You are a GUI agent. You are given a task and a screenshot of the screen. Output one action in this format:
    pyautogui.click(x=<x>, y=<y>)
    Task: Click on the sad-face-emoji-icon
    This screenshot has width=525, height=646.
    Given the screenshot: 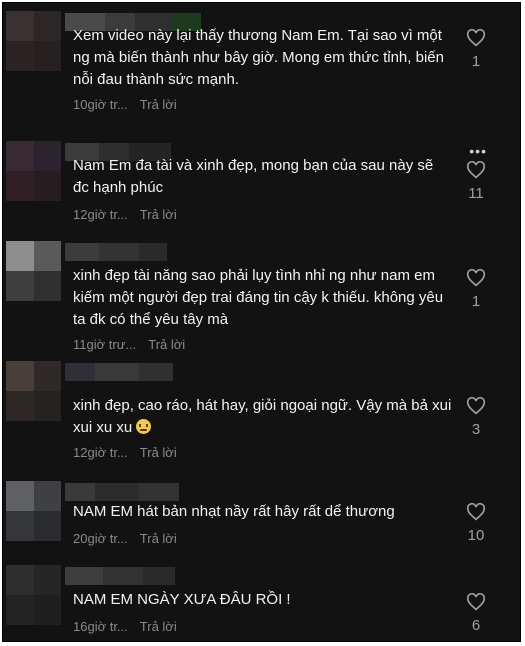 What is the action you would take?
    pyautogui.click(x=144, y=426)
    